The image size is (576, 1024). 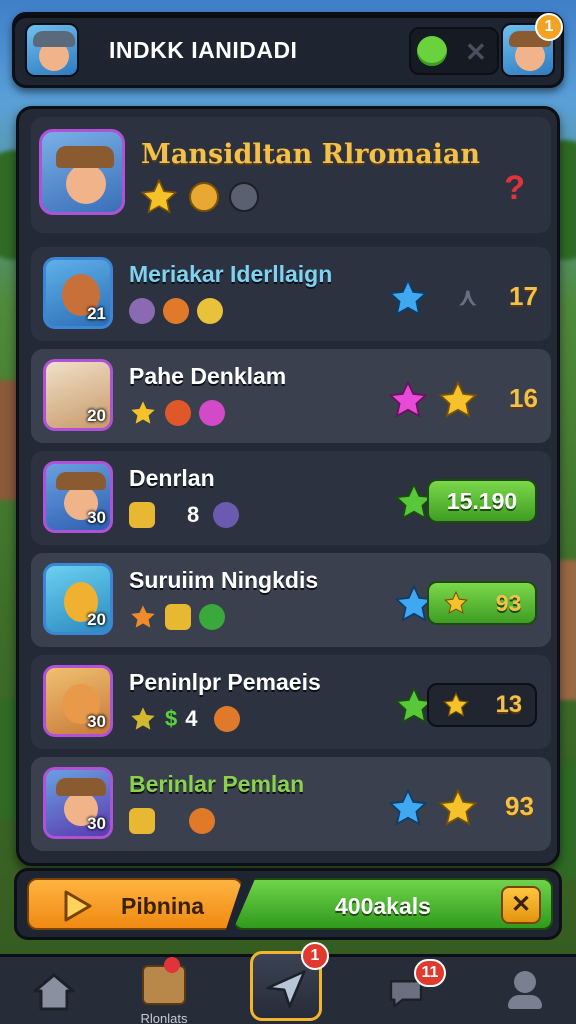 What do you see at coordinates (468, 297) in the screenshot?
I see `rank-arrow-icon: ⋏` at bounding box center [468, 297].